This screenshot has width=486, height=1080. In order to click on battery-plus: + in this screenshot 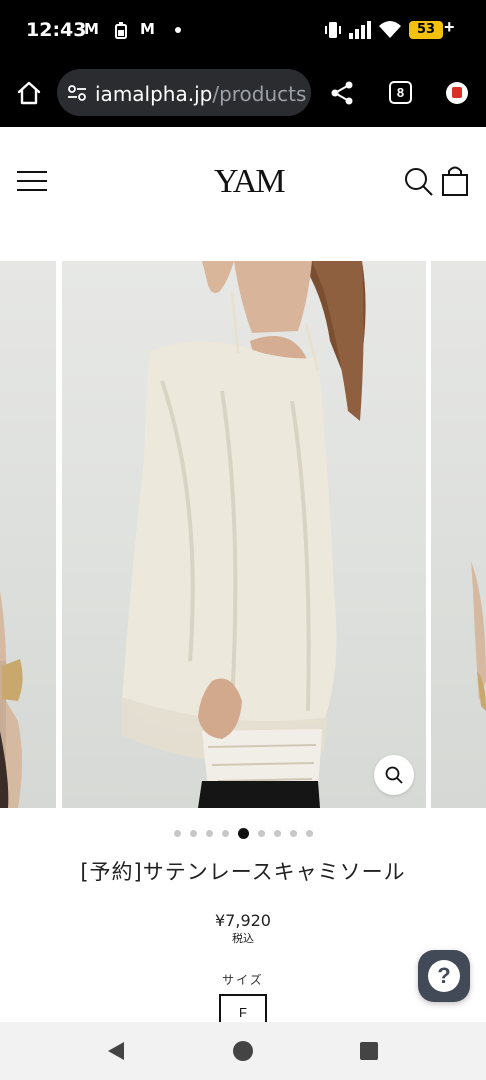, I will do `click(449, 27)`.